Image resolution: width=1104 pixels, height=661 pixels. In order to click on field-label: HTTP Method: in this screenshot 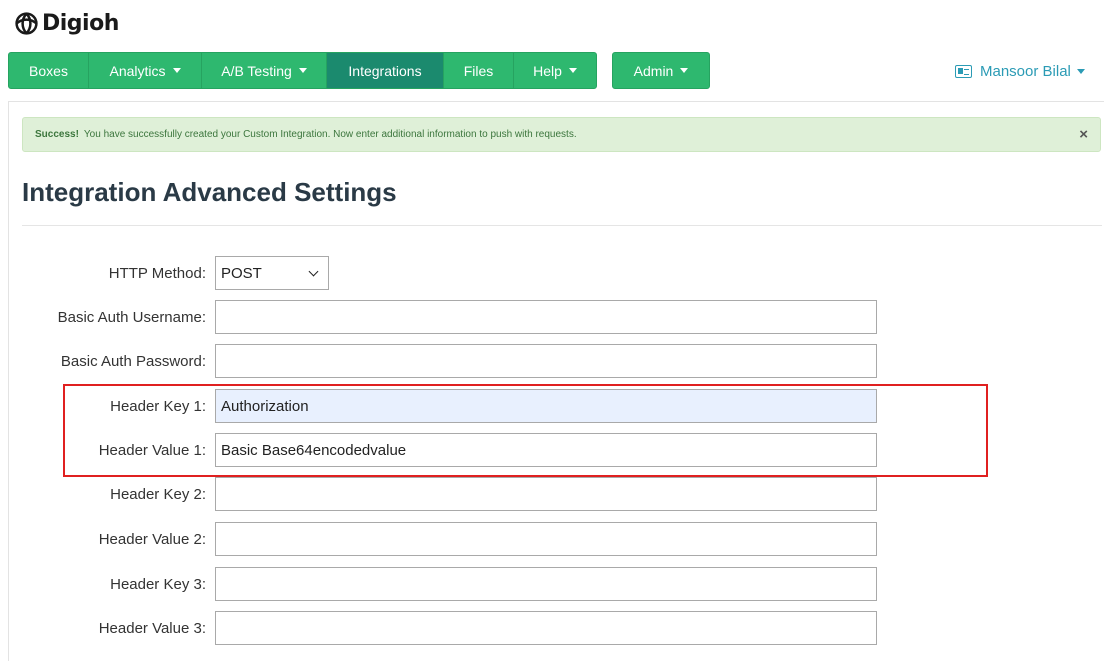, I will do `click(157, 273)`.